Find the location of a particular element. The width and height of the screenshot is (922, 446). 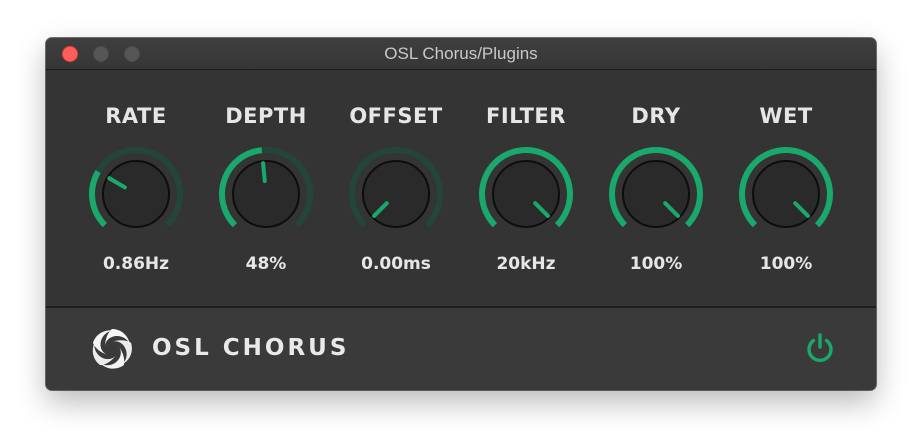

wet-value: 100% is located at coordinates (786, 264).